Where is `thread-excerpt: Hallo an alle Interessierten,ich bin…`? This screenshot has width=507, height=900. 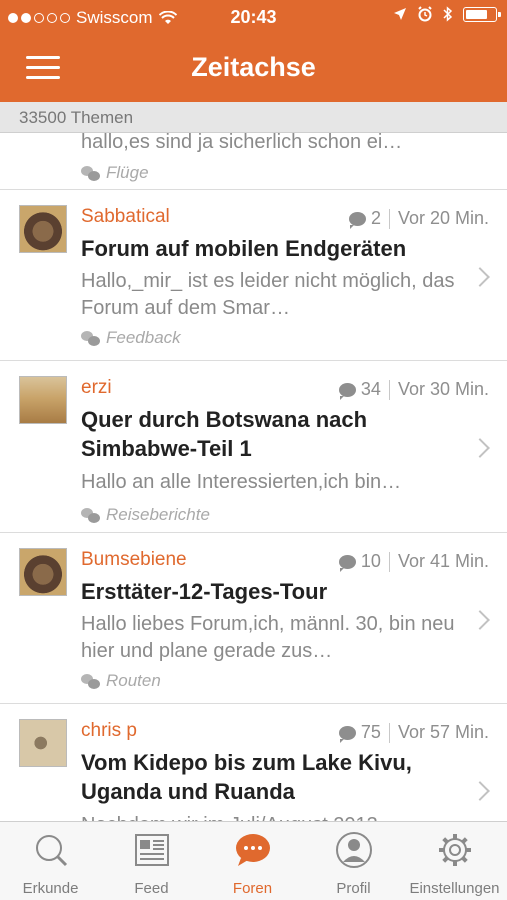 thread-excerpt: Hallo an alle Interessierten,ich bin… is located at coordinates (241, 482).